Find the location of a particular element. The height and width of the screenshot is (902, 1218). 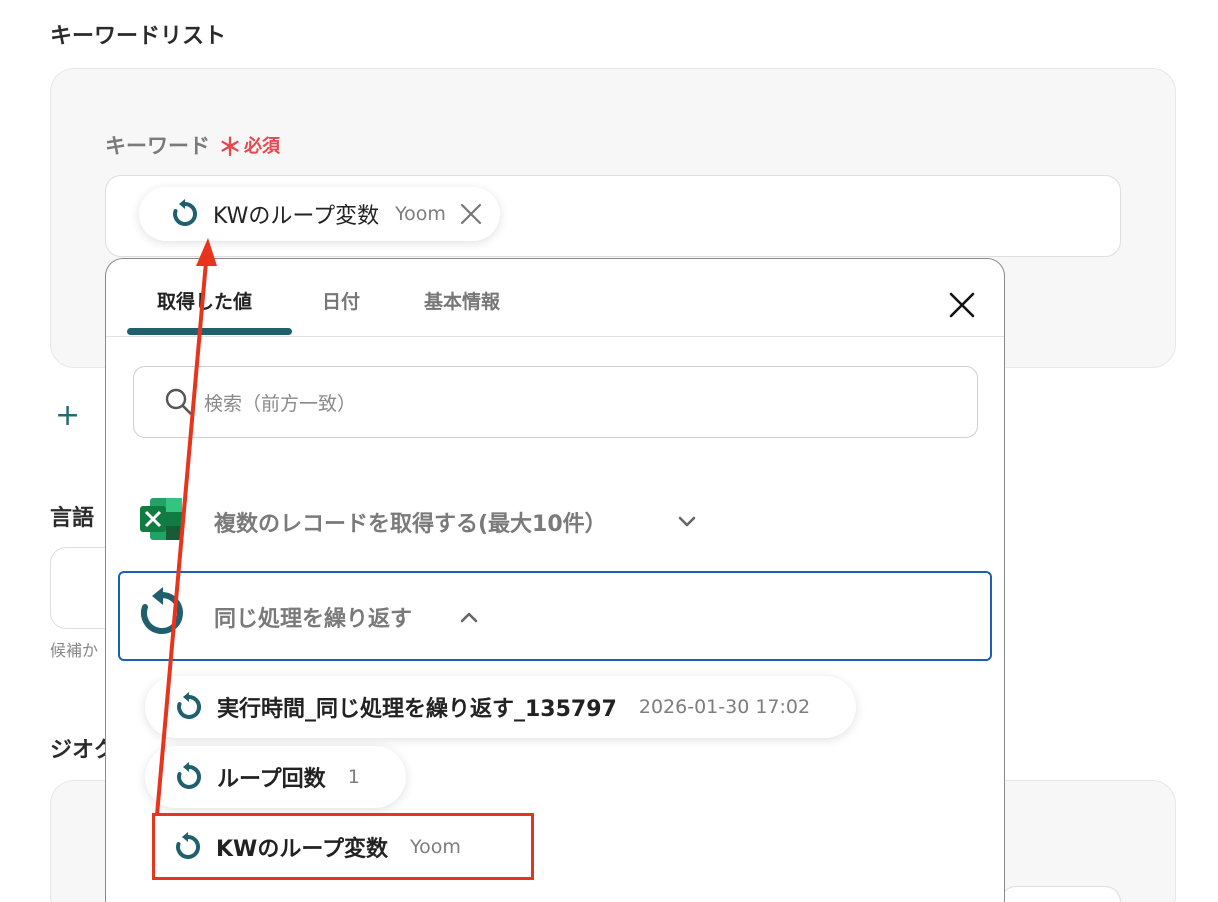

arrow-shaft is located at coordinates (181, 538).